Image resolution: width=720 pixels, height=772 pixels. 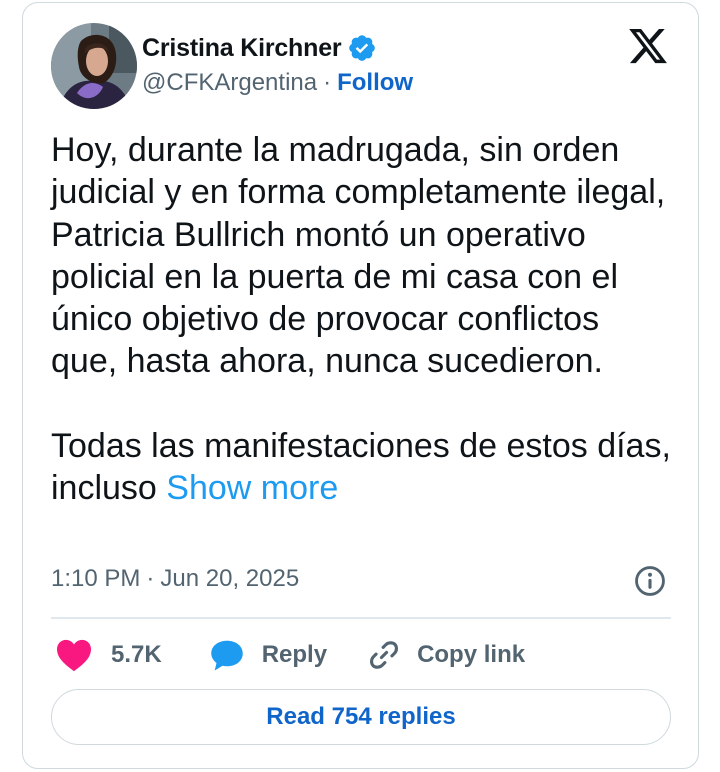 What do you see at coordinates (136, 654) in the screenshot?
I see `like-count: 5.7K` at bounding box center [136, 654].